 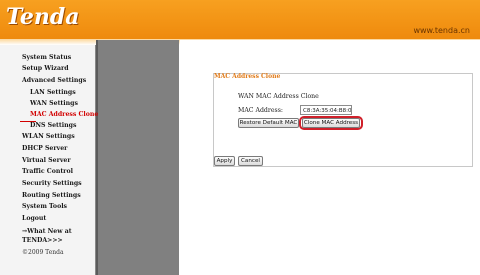 I want to click on mac-address-label: MAC Address:, so click(x=260, y=110).